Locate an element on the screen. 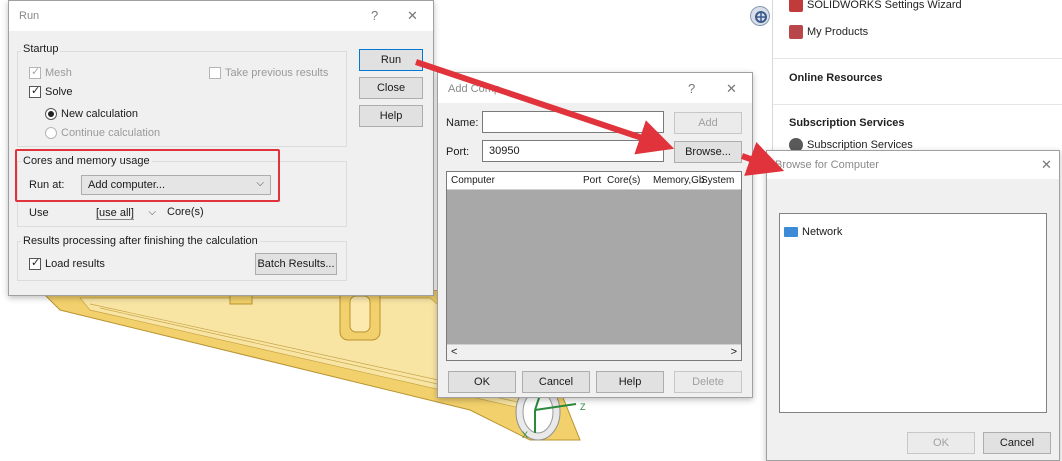 Image resolution: width=1062 pixels, height=461 pixels. annotation-arrows is located at coordinates (600, 117).